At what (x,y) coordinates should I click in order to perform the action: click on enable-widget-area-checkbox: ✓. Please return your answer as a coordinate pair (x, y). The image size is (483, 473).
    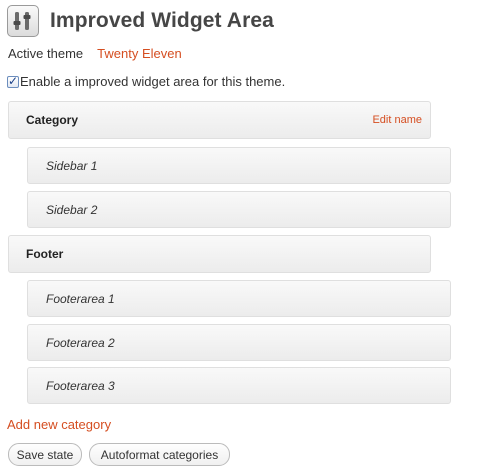
    Looking at the image, I should click on (13, 80).